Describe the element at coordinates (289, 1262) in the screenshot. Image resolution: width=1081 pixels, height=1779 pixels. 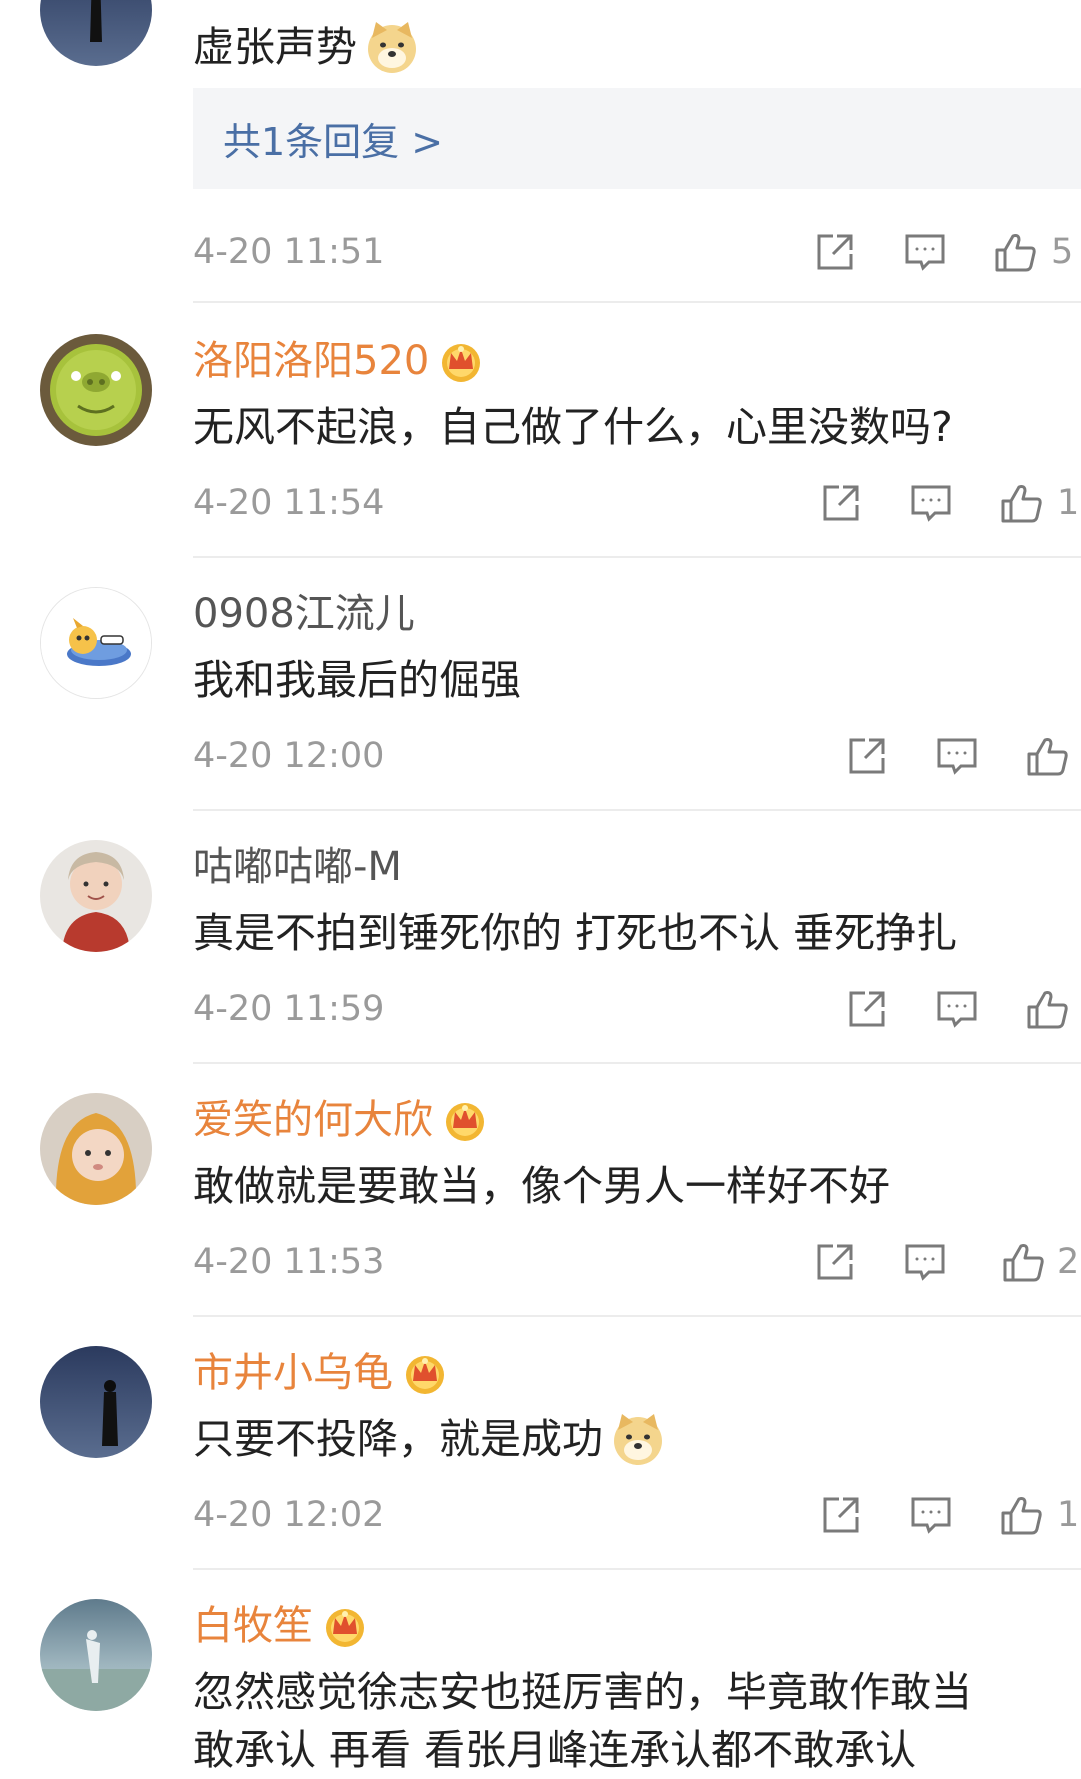
I see `comment-time: 4-20 11:53` at that location.